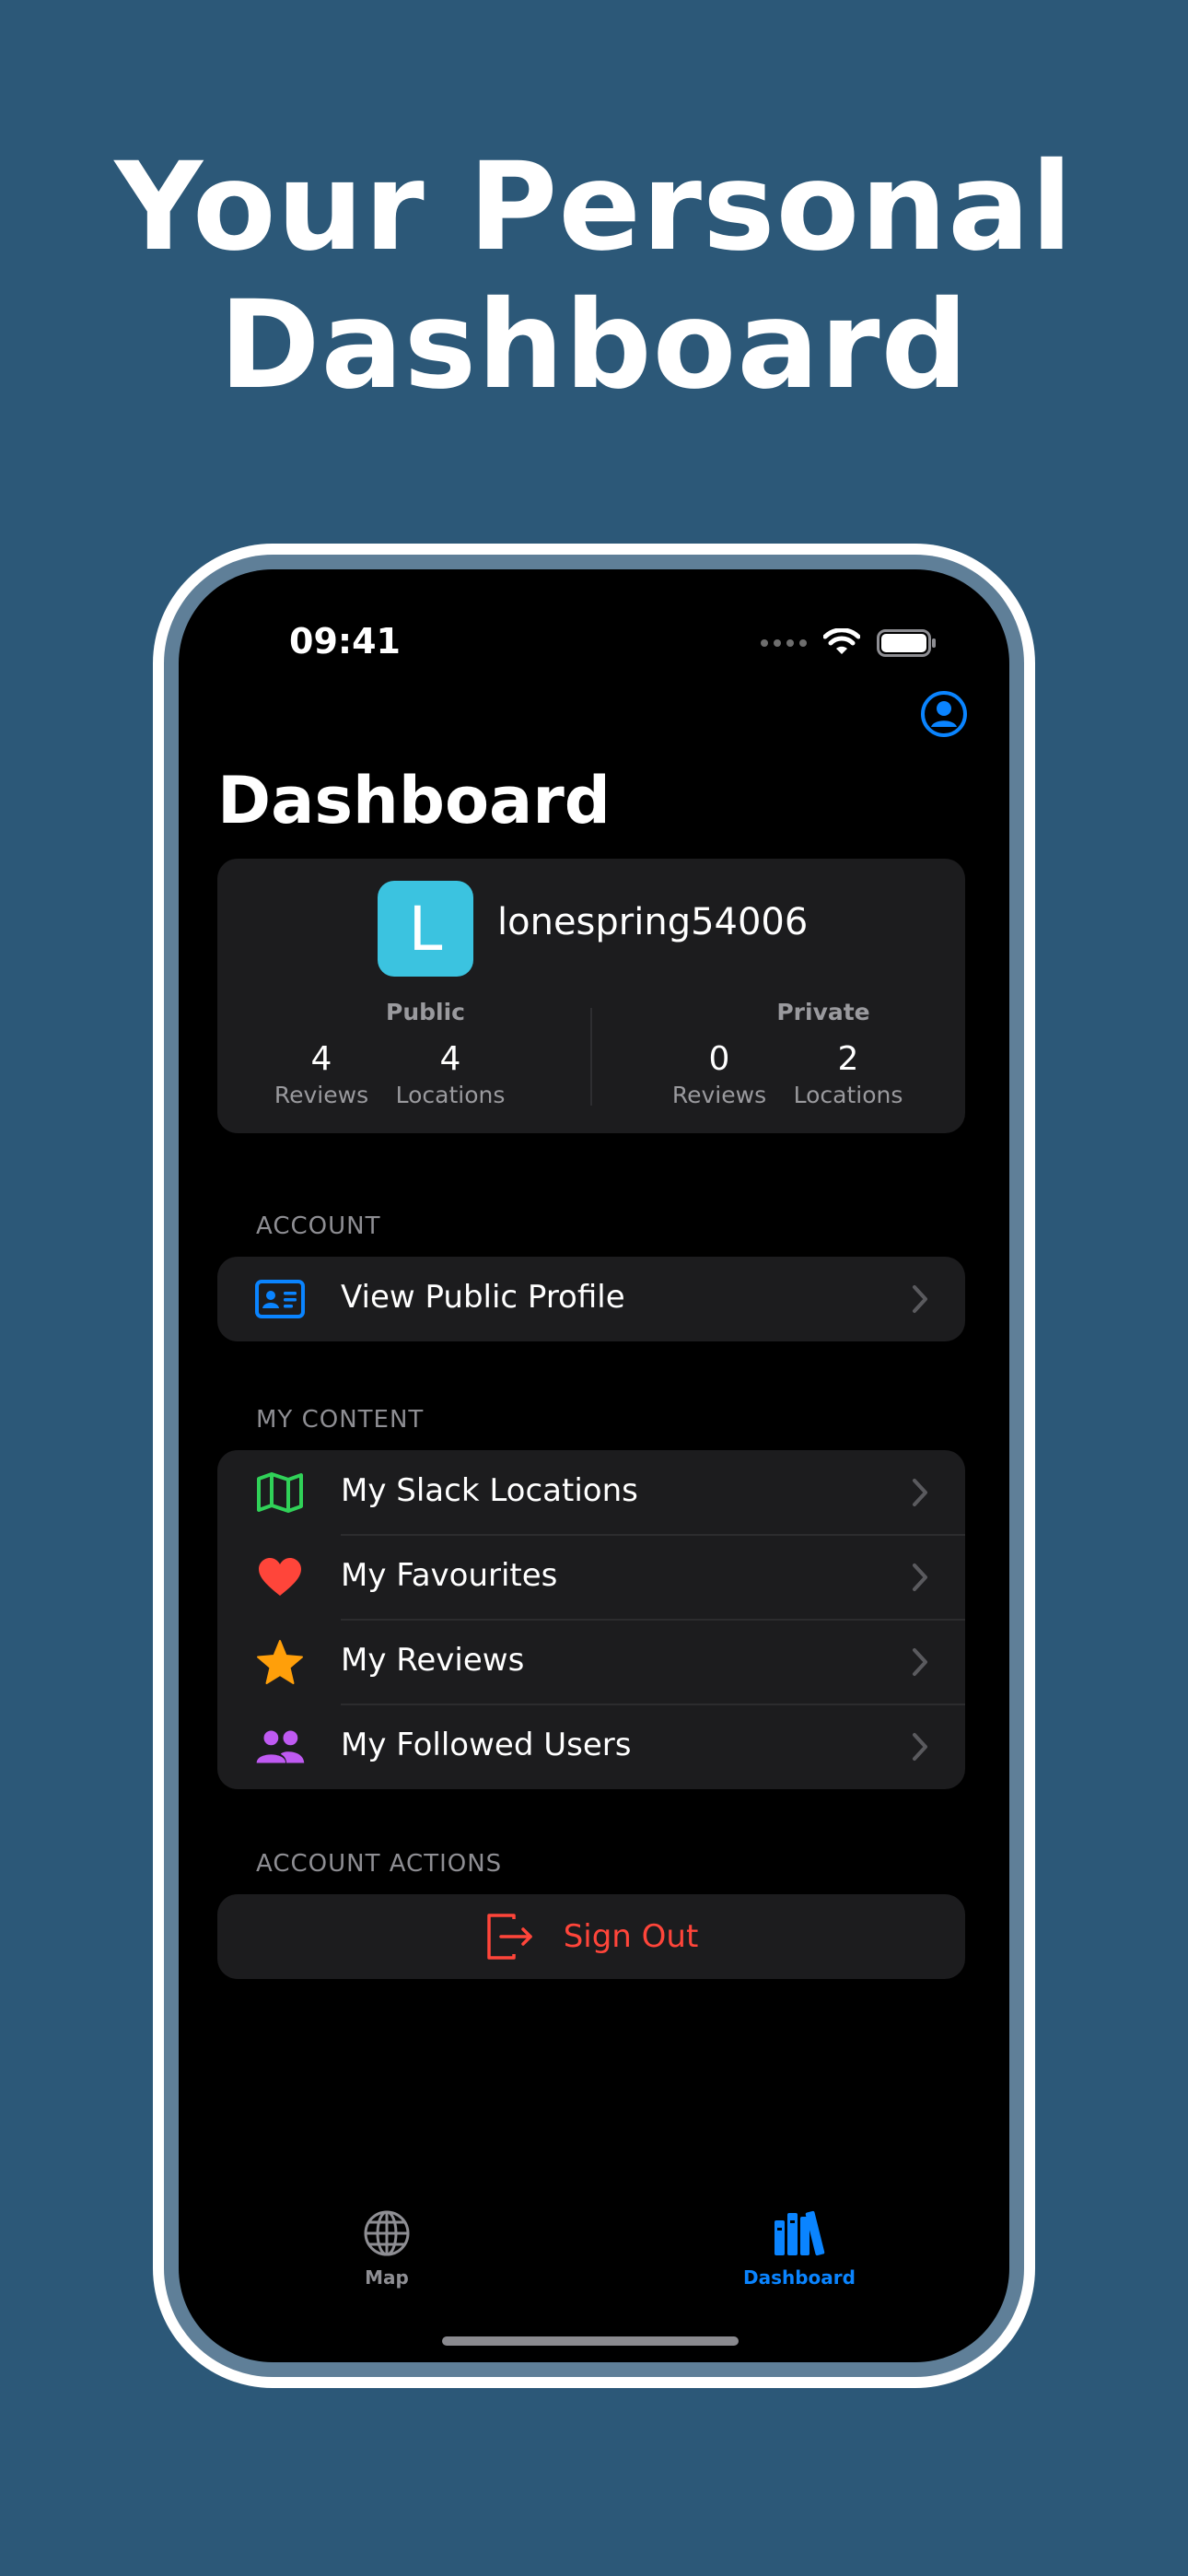  Describe the element at coordinates (318, 1226) in the screenshot. I see `section-header-account: ACCOUNT` at that location.